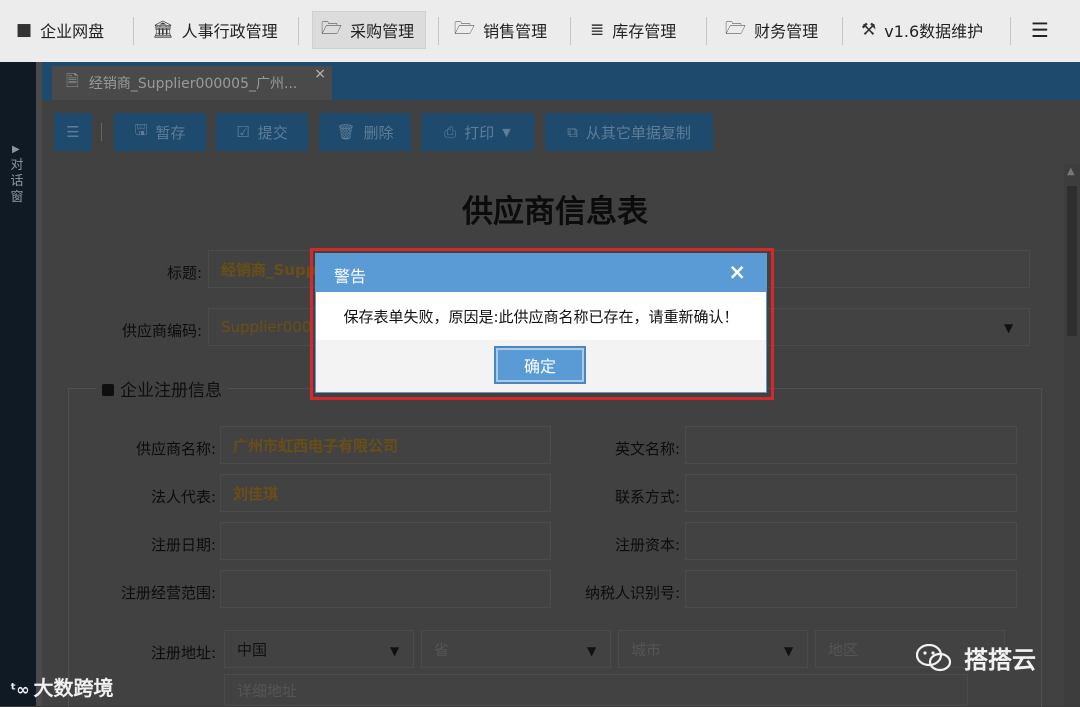 This screenshot has height=707, width=1080. Describe the element at coordinates (168, 593) in the screenshot. I see `business-scope-label: 注册经营范围:` at that location.